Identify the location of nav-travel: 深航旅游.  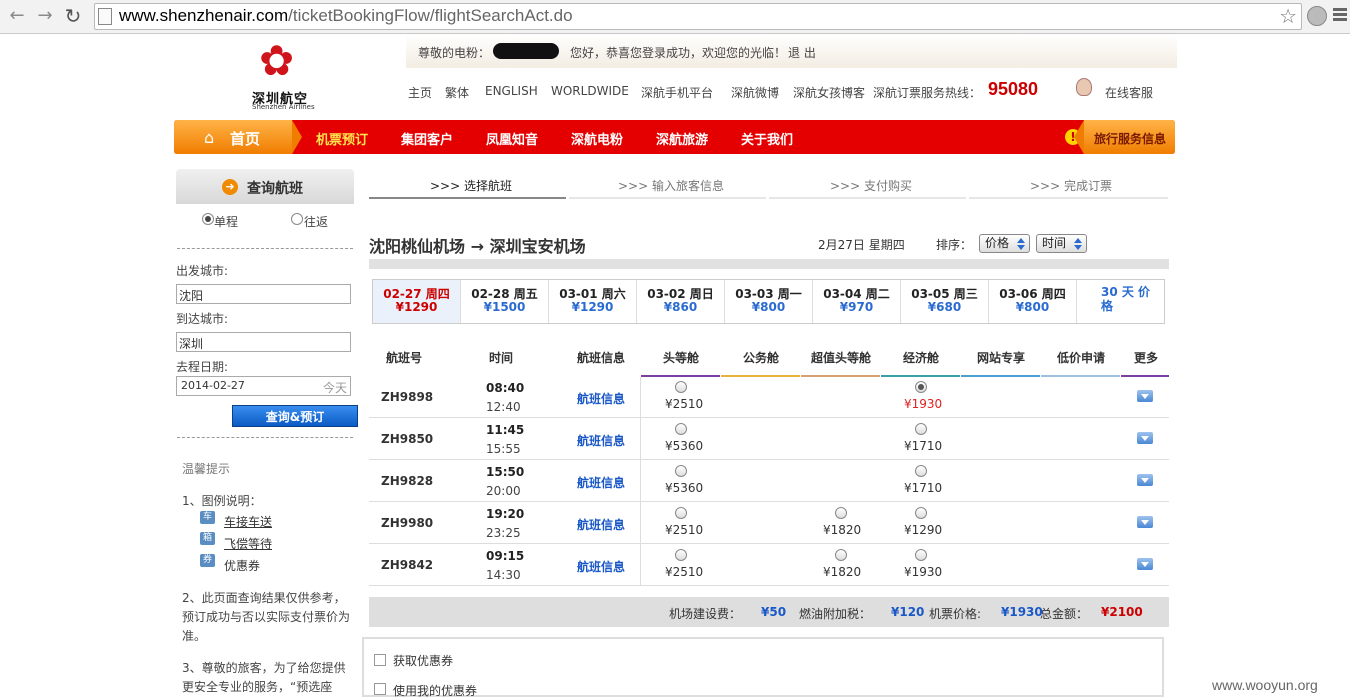
(682, 138).